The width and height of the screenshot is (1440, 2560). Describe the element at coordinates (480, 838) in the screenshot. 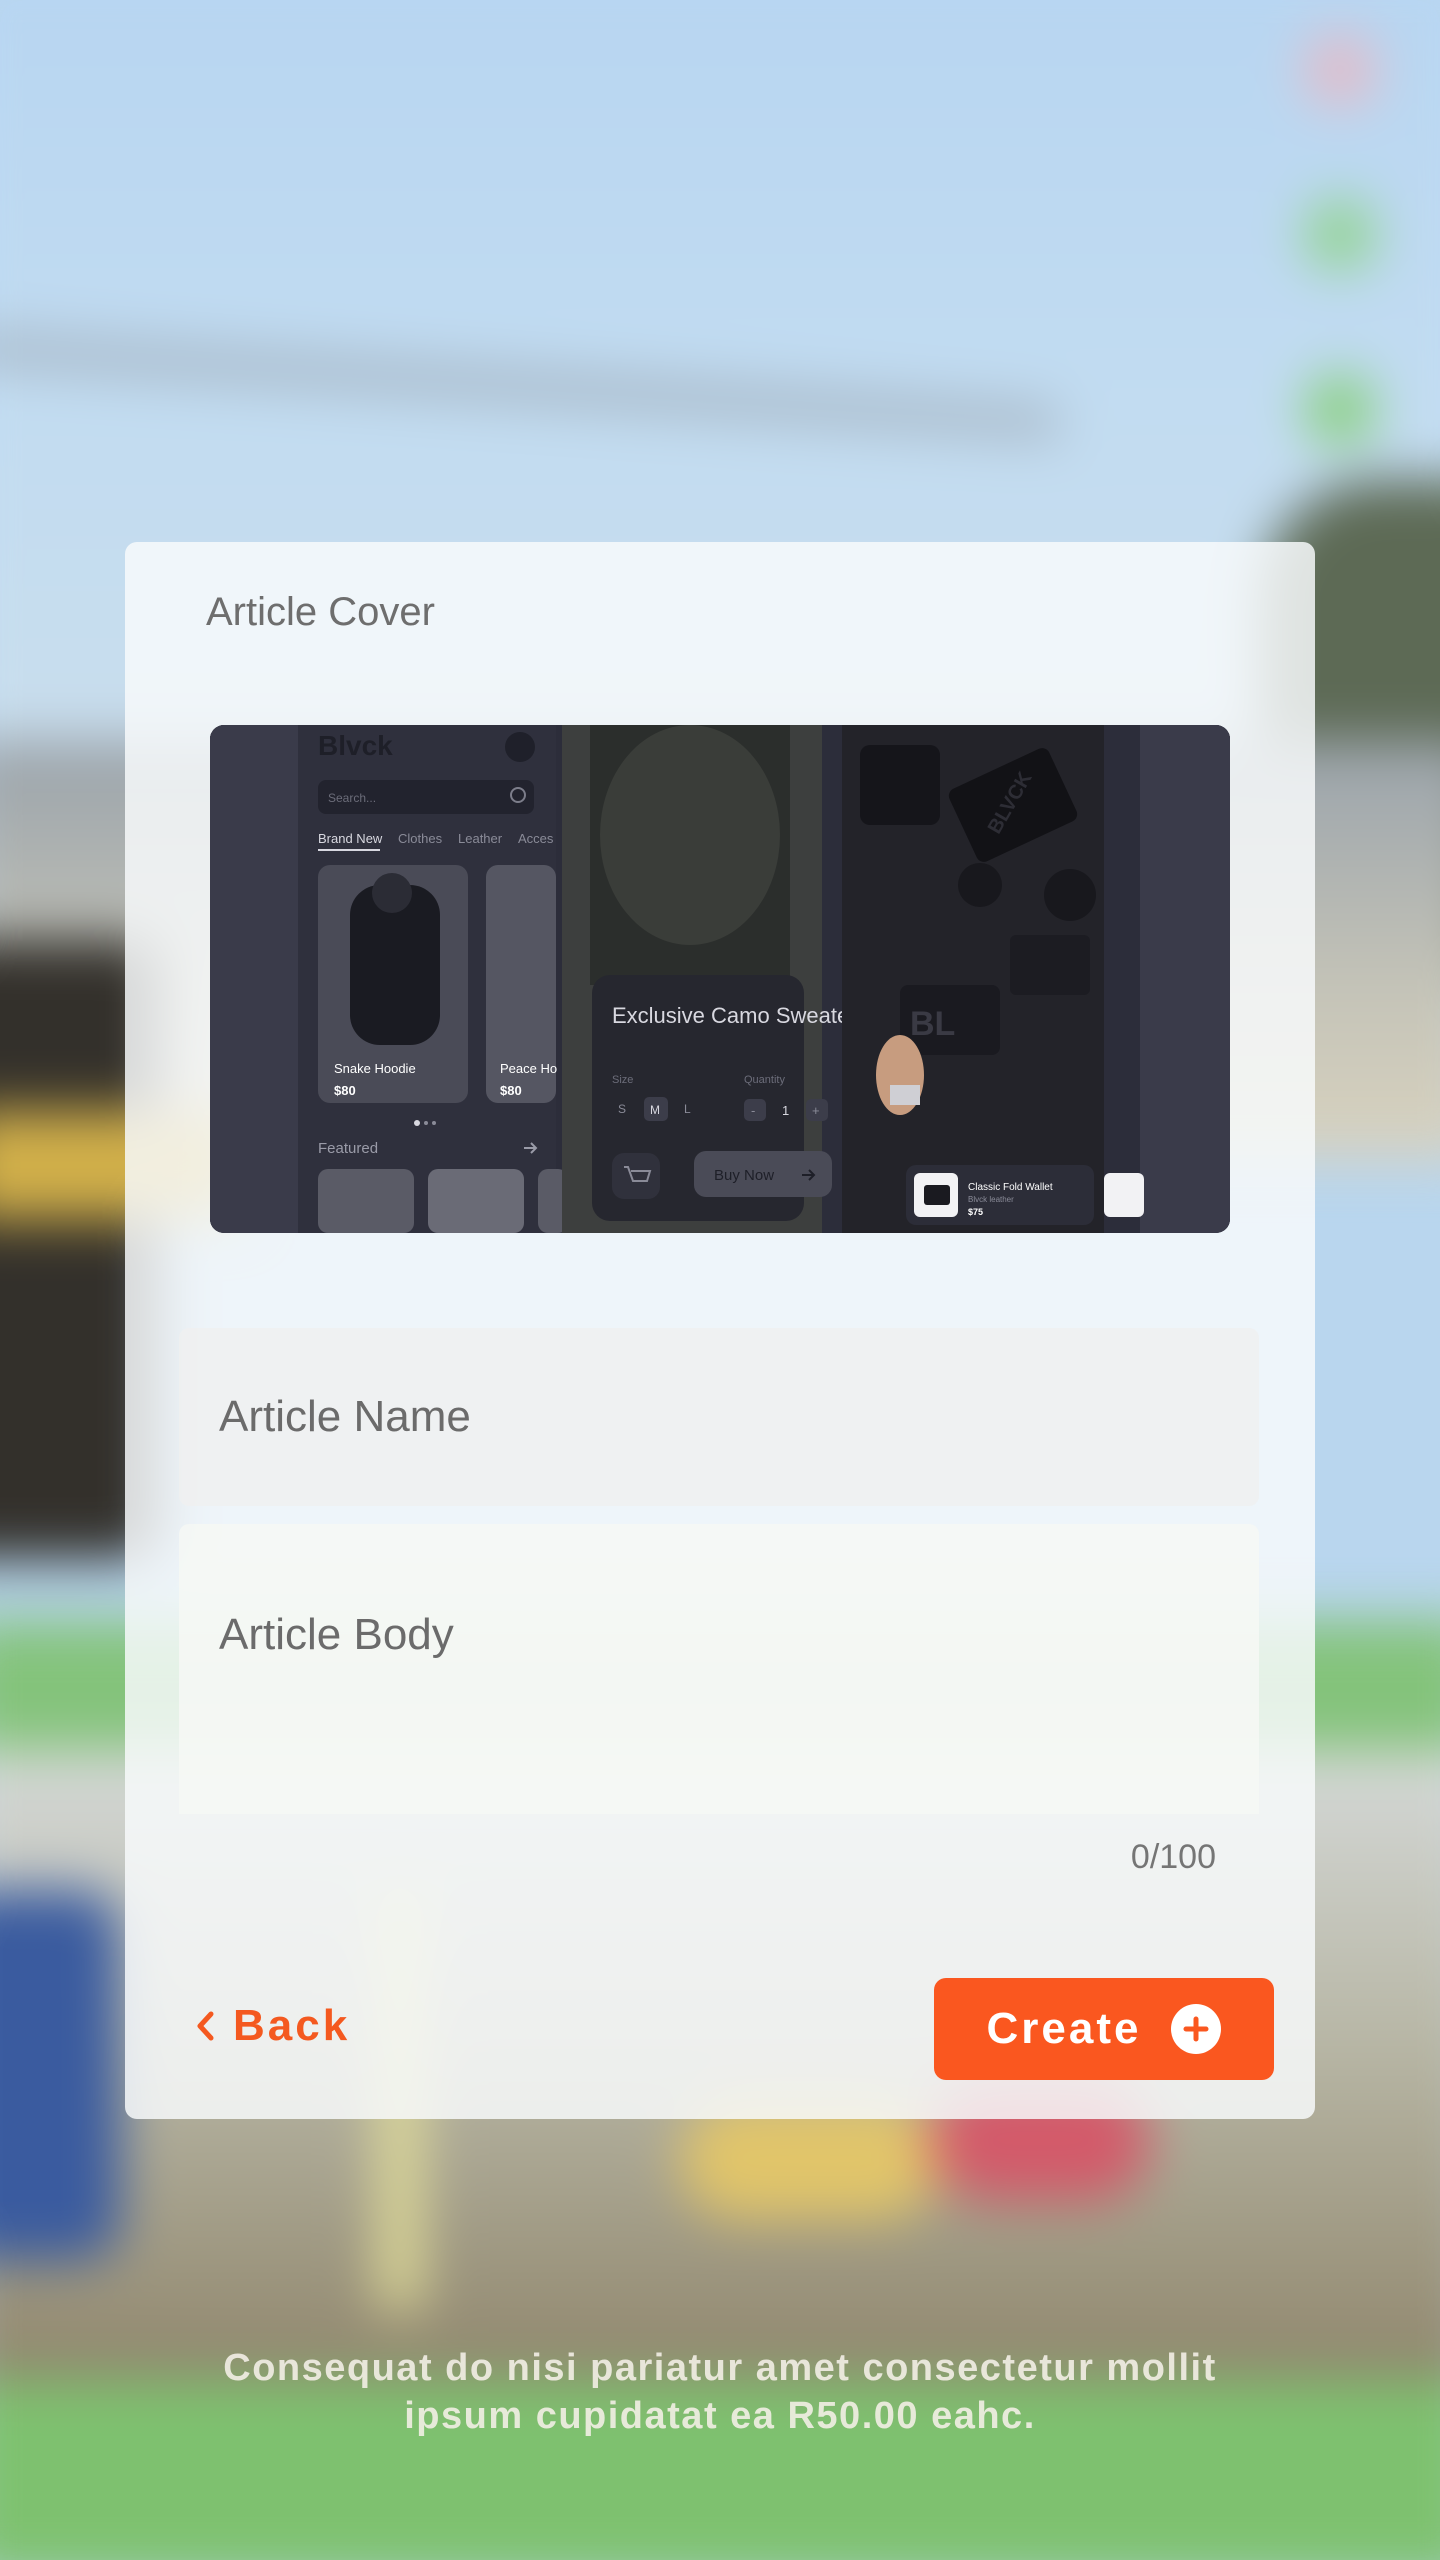

I see `mockup-tab-2: Leather` at that location.